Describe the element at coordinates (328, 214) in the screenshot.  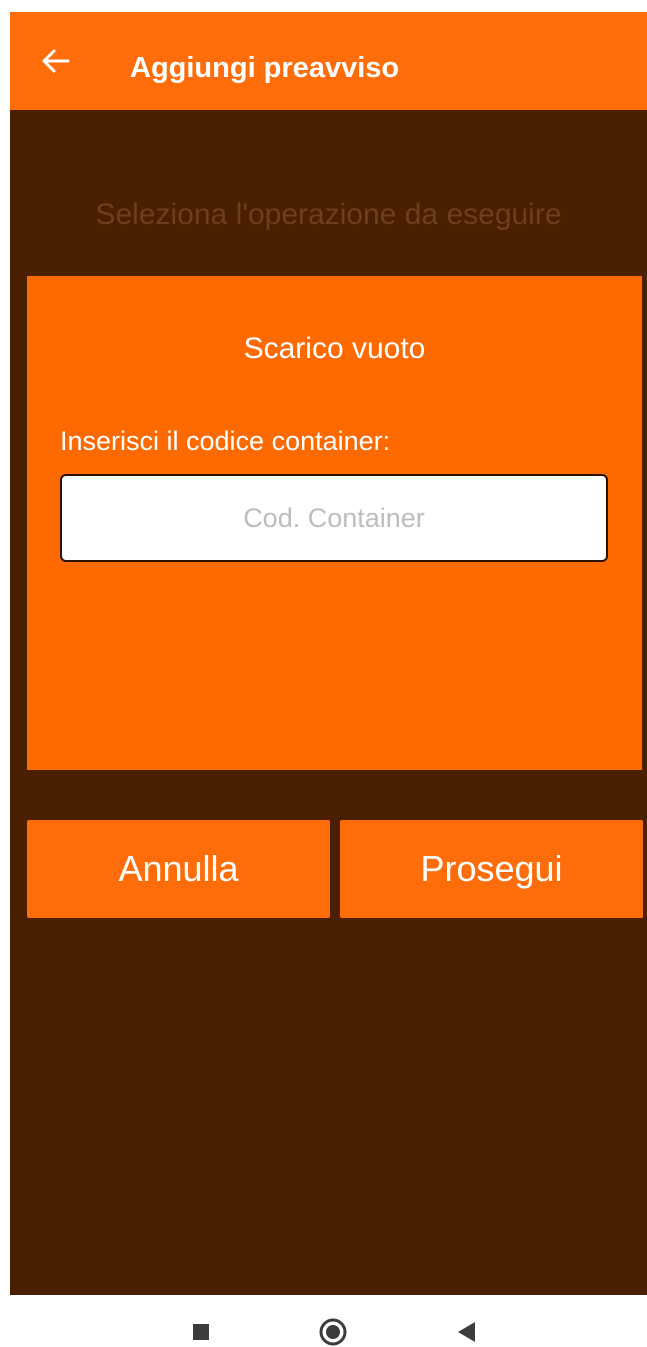
I see `operation-prompt: Seleziona l'operazione da eseguire` at that location.